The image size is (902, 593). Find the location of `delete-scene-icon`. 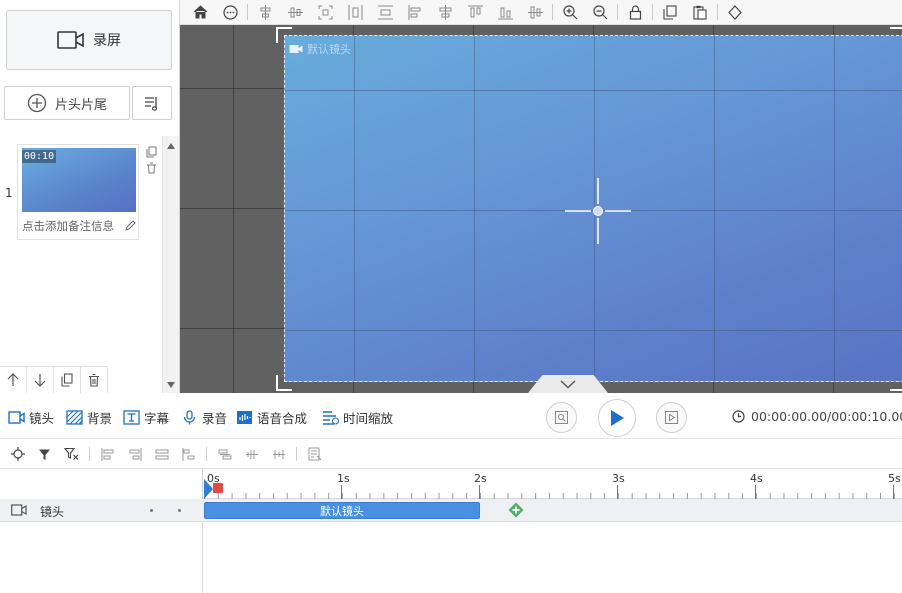

delete-scene-icon is located at coordinates (151, 168).